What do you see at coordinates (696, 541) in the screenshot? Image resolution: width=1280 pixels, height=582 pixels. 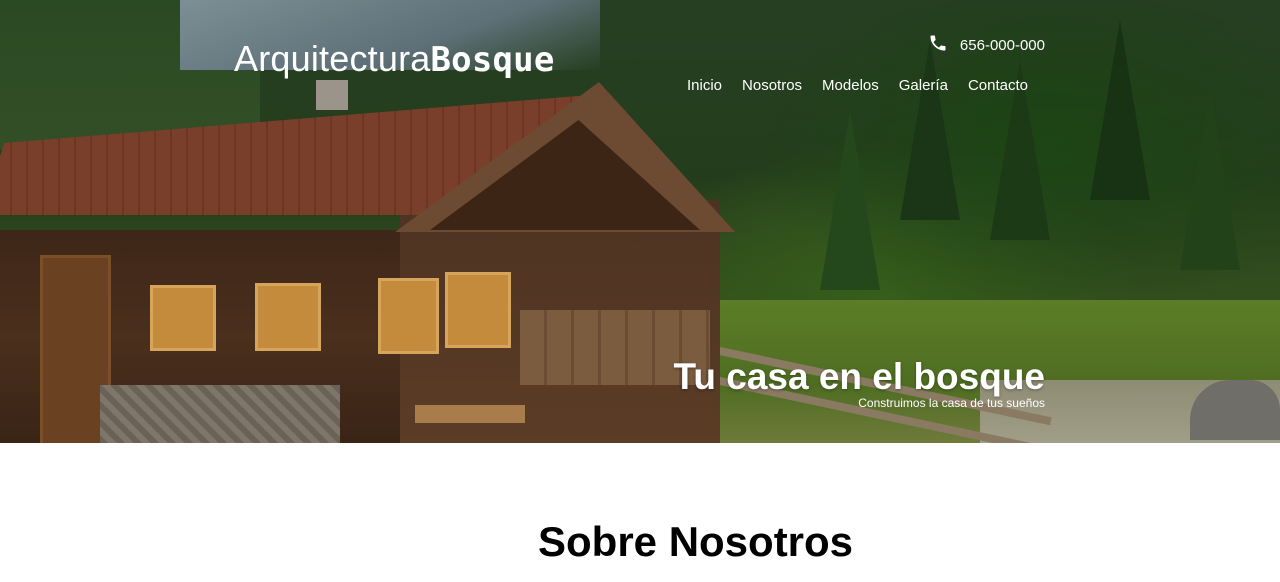 I see `about-title: Sobre Nosotros` at bounding box center [696, 541].